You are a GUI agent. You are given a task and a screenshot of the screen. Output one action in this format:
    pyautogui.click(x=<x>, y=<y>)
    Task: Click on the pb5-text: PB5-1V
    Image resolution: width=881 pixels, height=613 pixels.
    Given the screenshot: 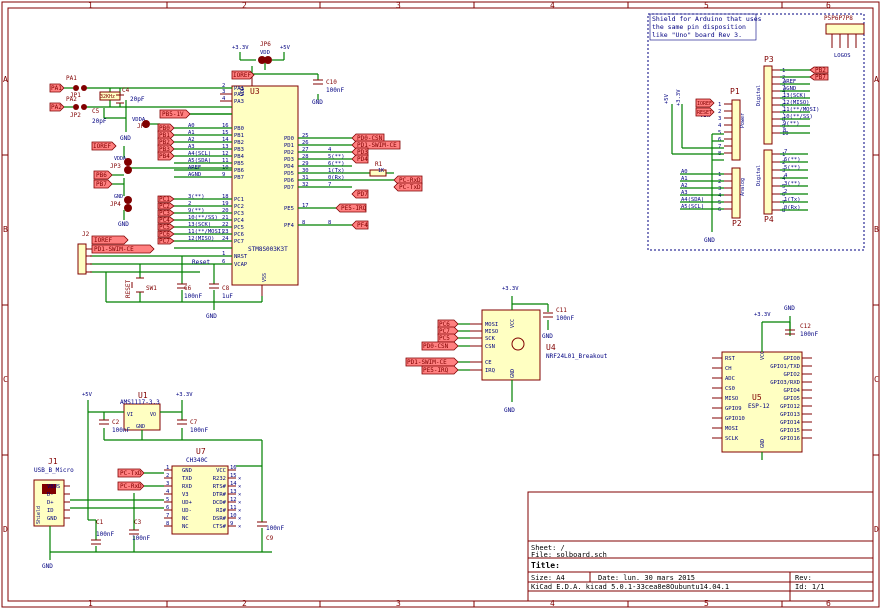 What is the action you would take?
    pyautogui.click(x=173, y=114)
    